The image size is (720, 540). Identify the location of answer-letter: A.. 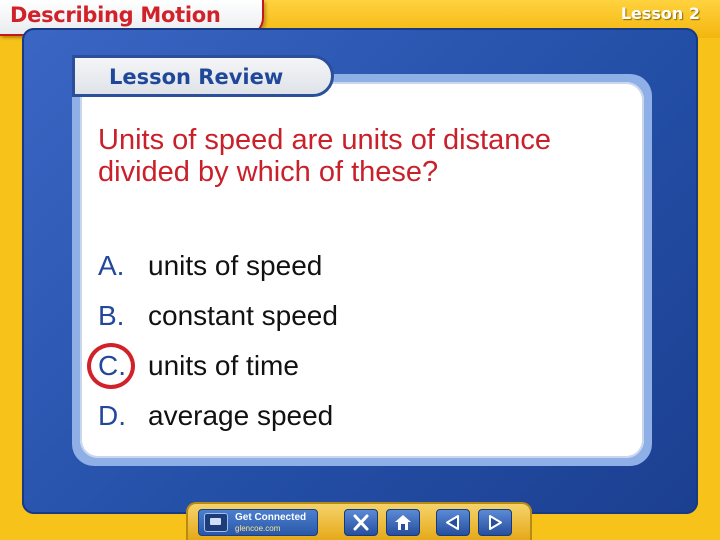
(111, 265).